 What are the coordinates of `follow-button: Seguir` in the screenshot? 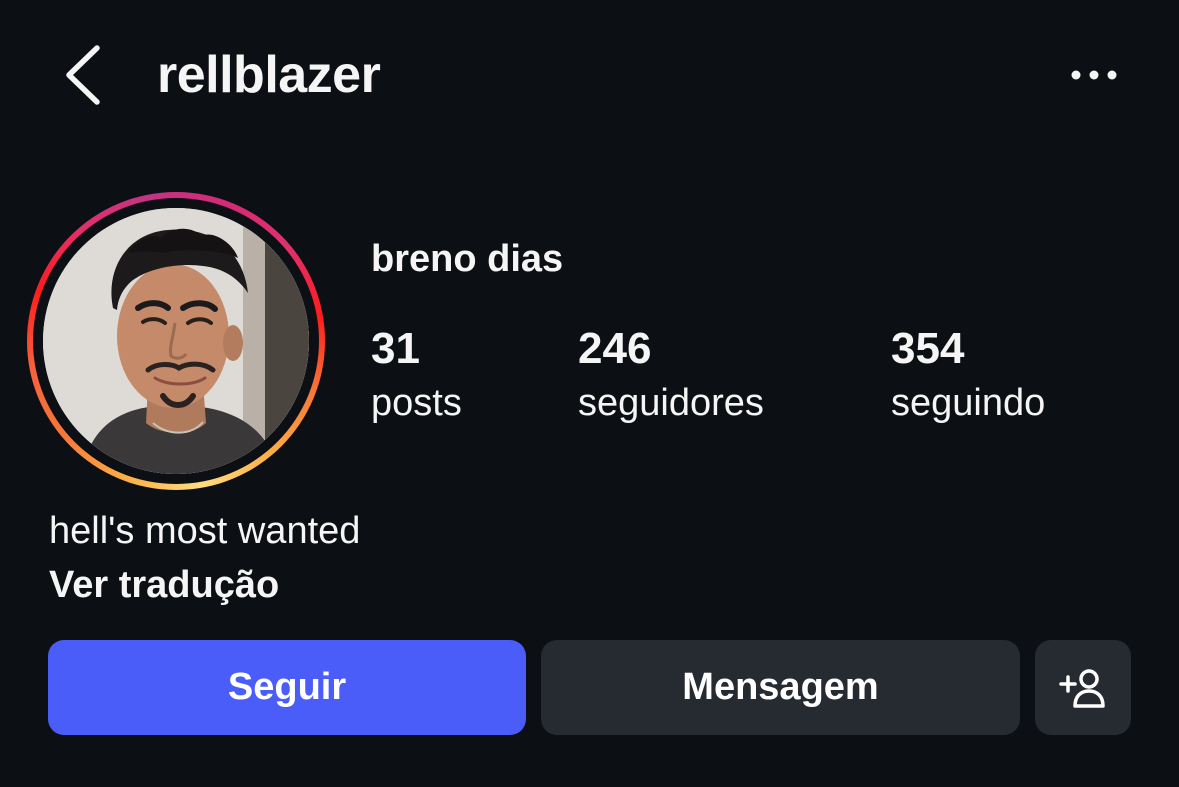 It's located at (287, 687).